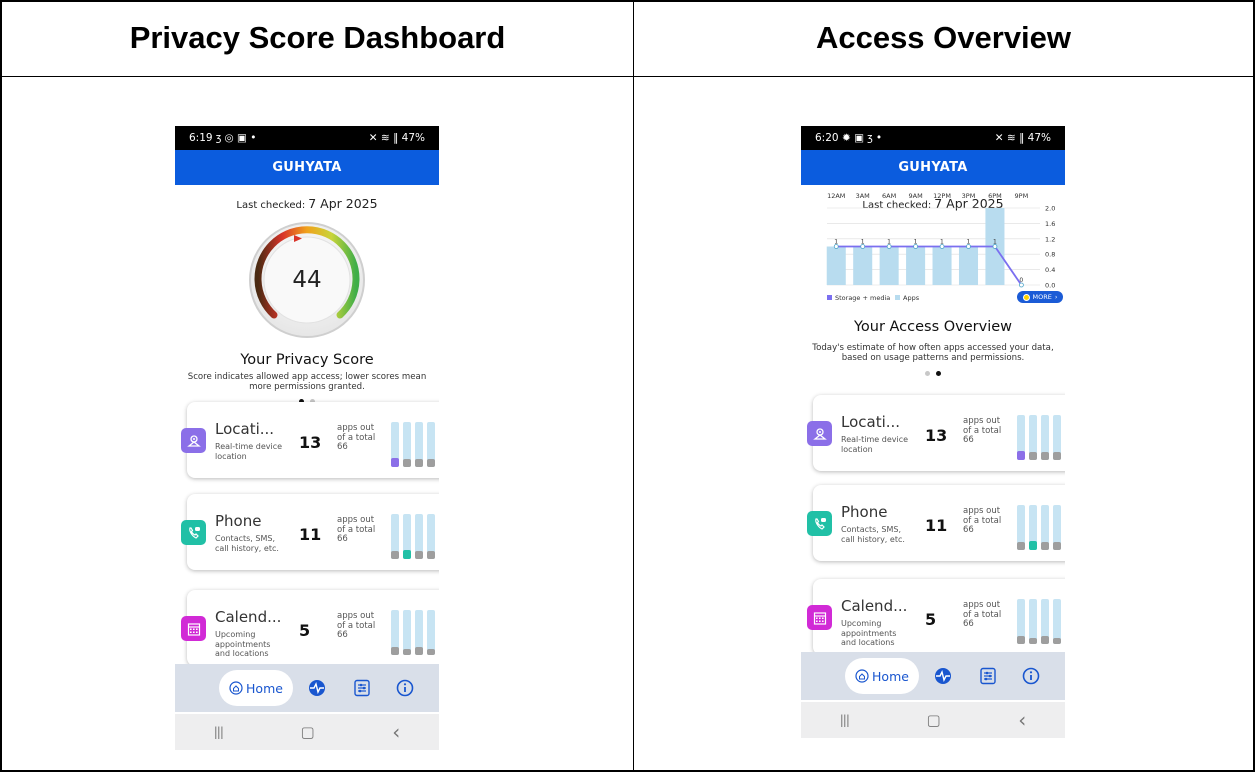 This screenshot has width=1255, height=772. What do you see at coordinates (1, 386) in the screenshot?
I see `table-border-left` at bounding box center [1, 386].